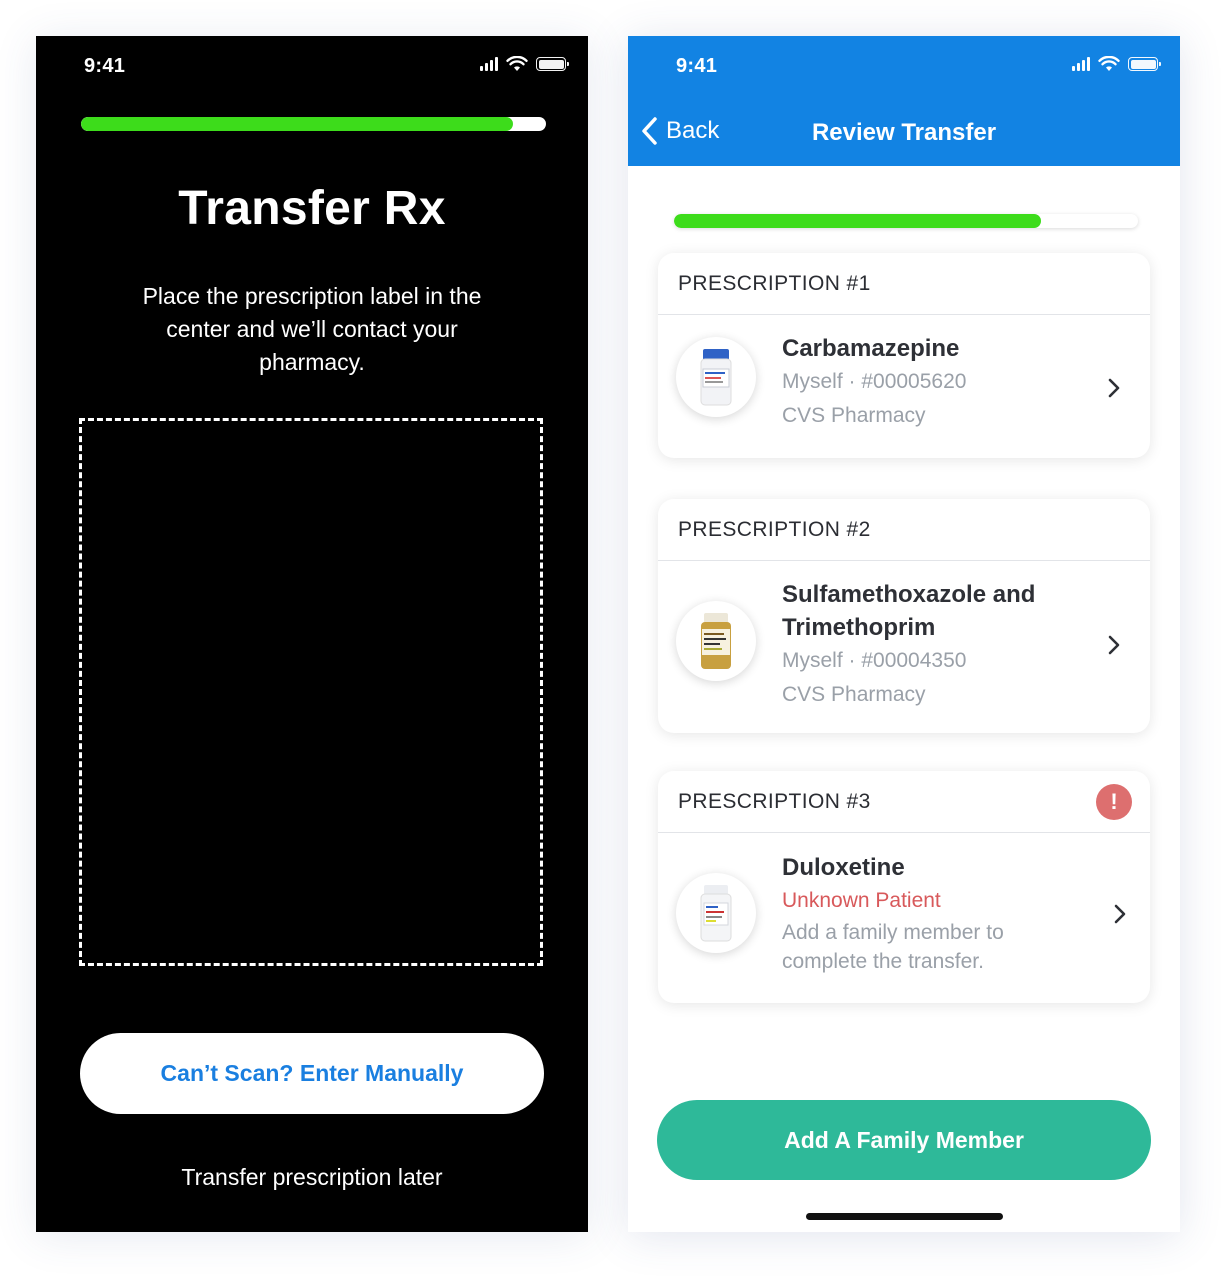 This screenshot has height=1276, width=1224. I want to click on add-family-member-button: Add A Family Member, so click(904, 1140).